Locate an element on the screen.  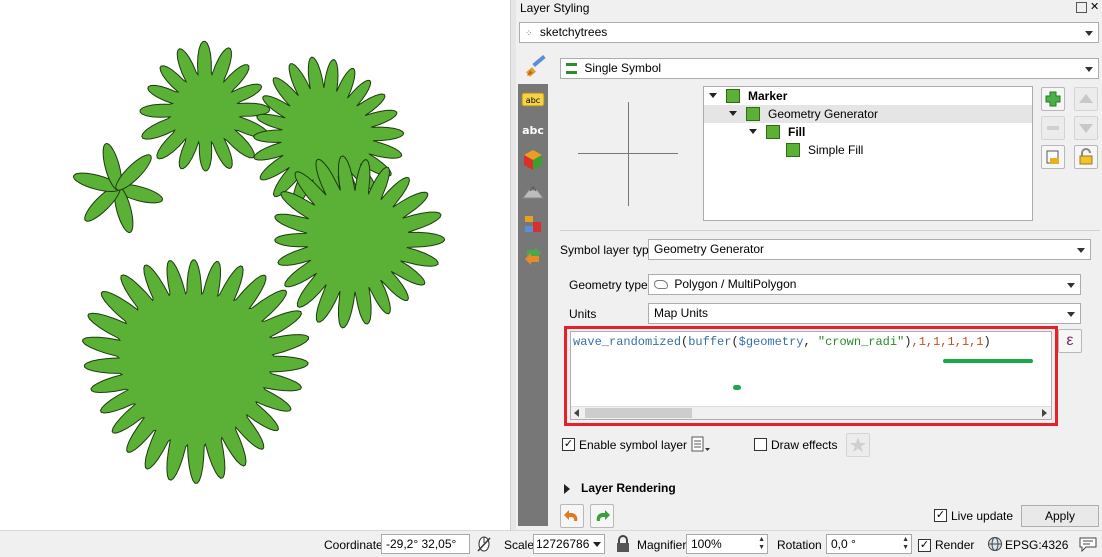
label-abc-icon: abc is located at coordinates (533, 130).